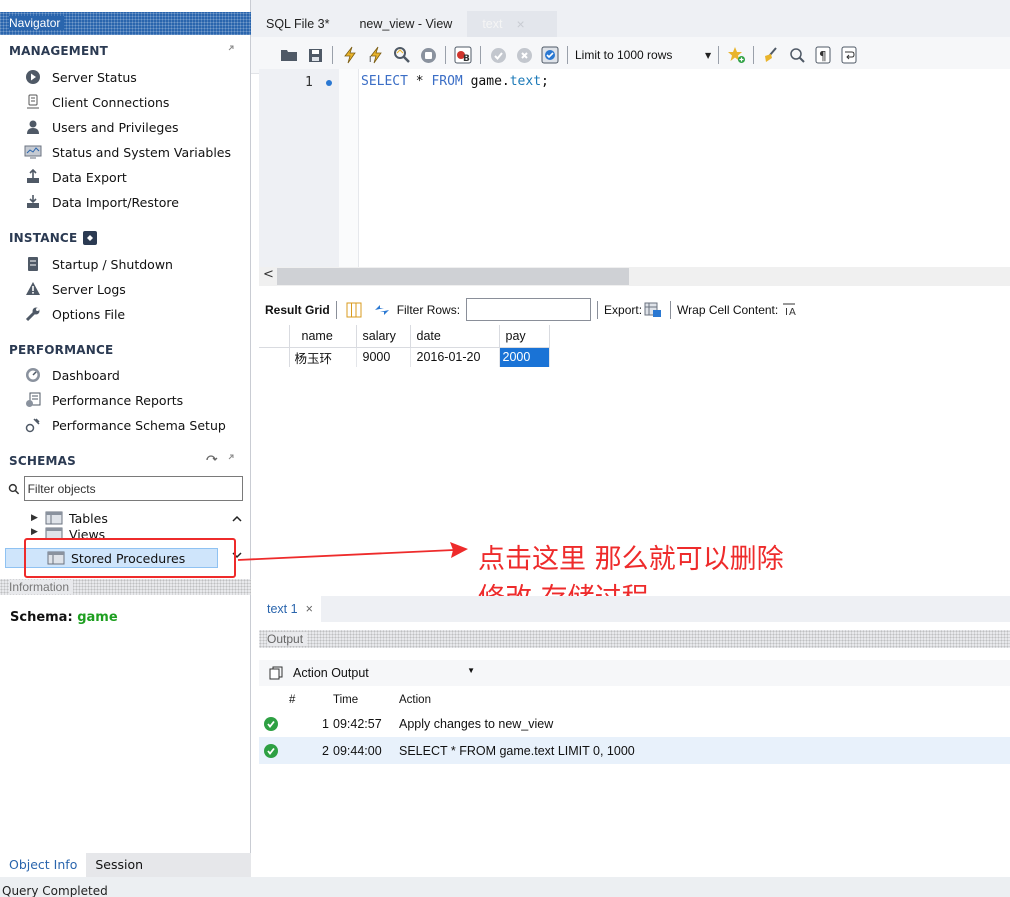  What do you see at coordinates (428, 55) in the screenshot?
I see `stop-button` at bounding box center [428, 55].